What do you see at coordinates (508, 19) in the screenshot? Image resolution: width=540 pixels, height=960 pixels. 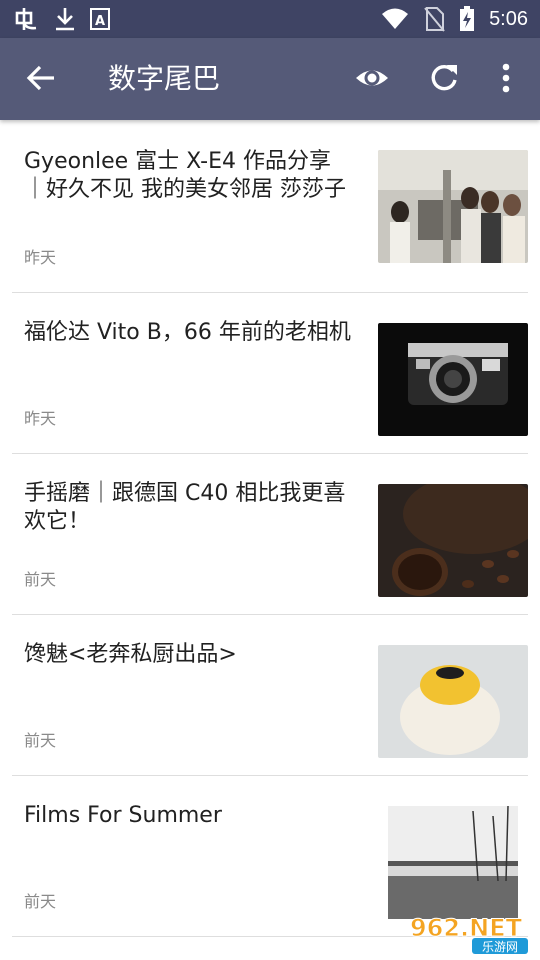 I see `clock: 5:06` at bounding box center [508, 19].